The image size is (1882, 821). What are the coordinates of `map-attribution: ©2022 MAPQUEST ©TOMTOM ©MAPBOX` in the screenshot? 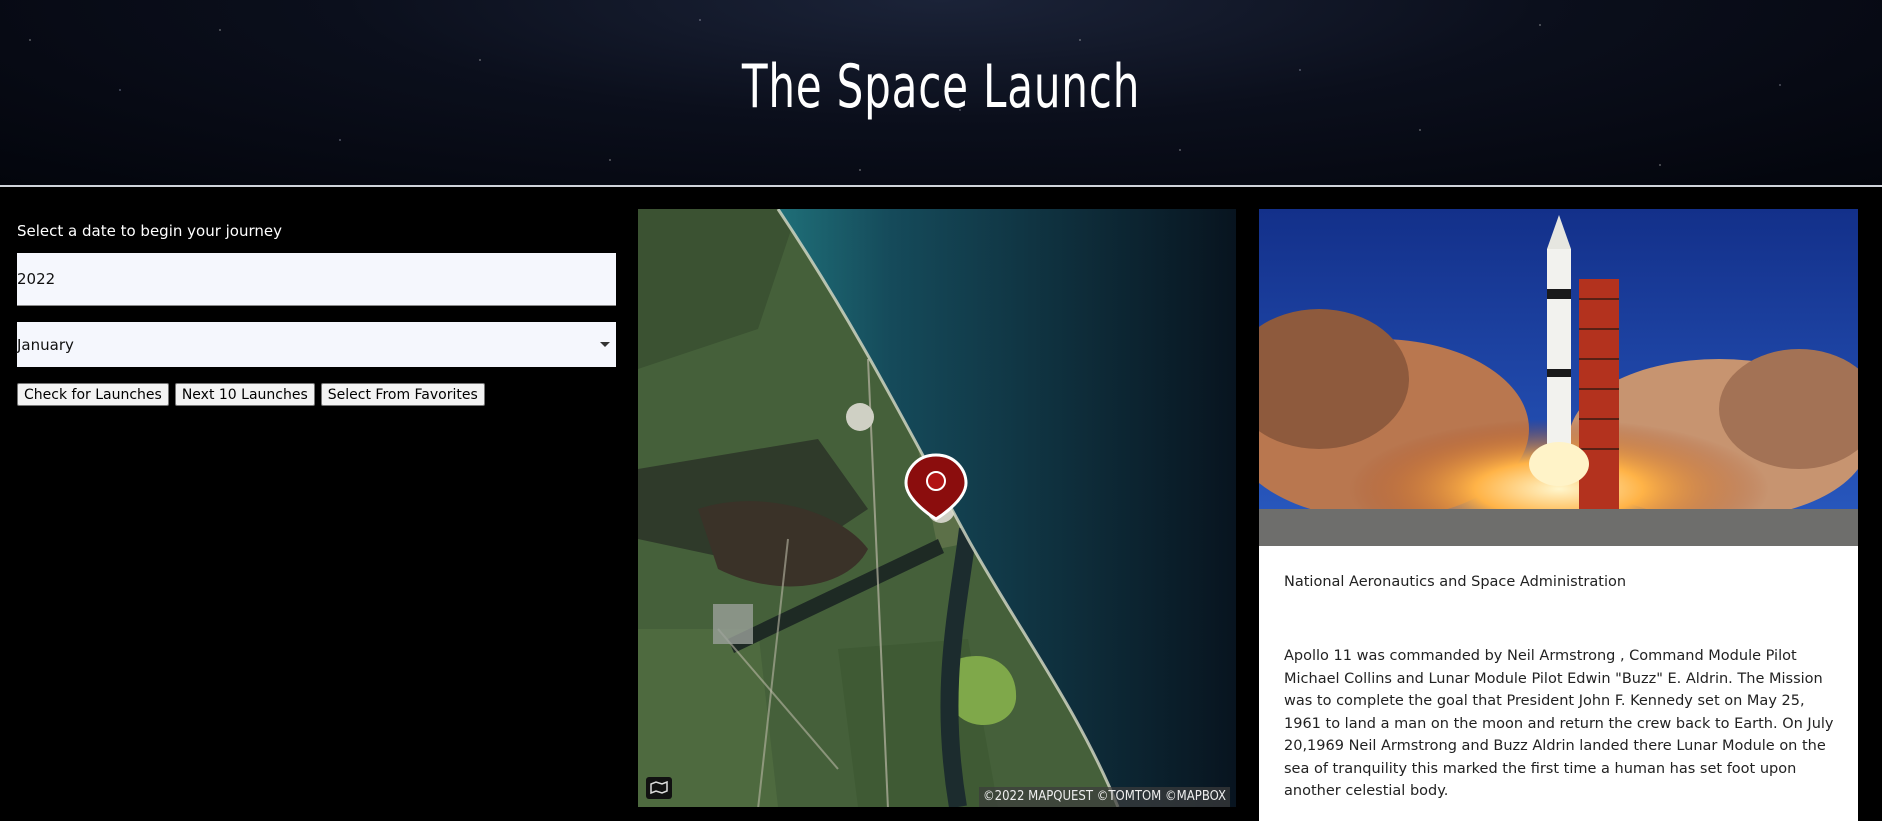 It's located at (1104, 797).